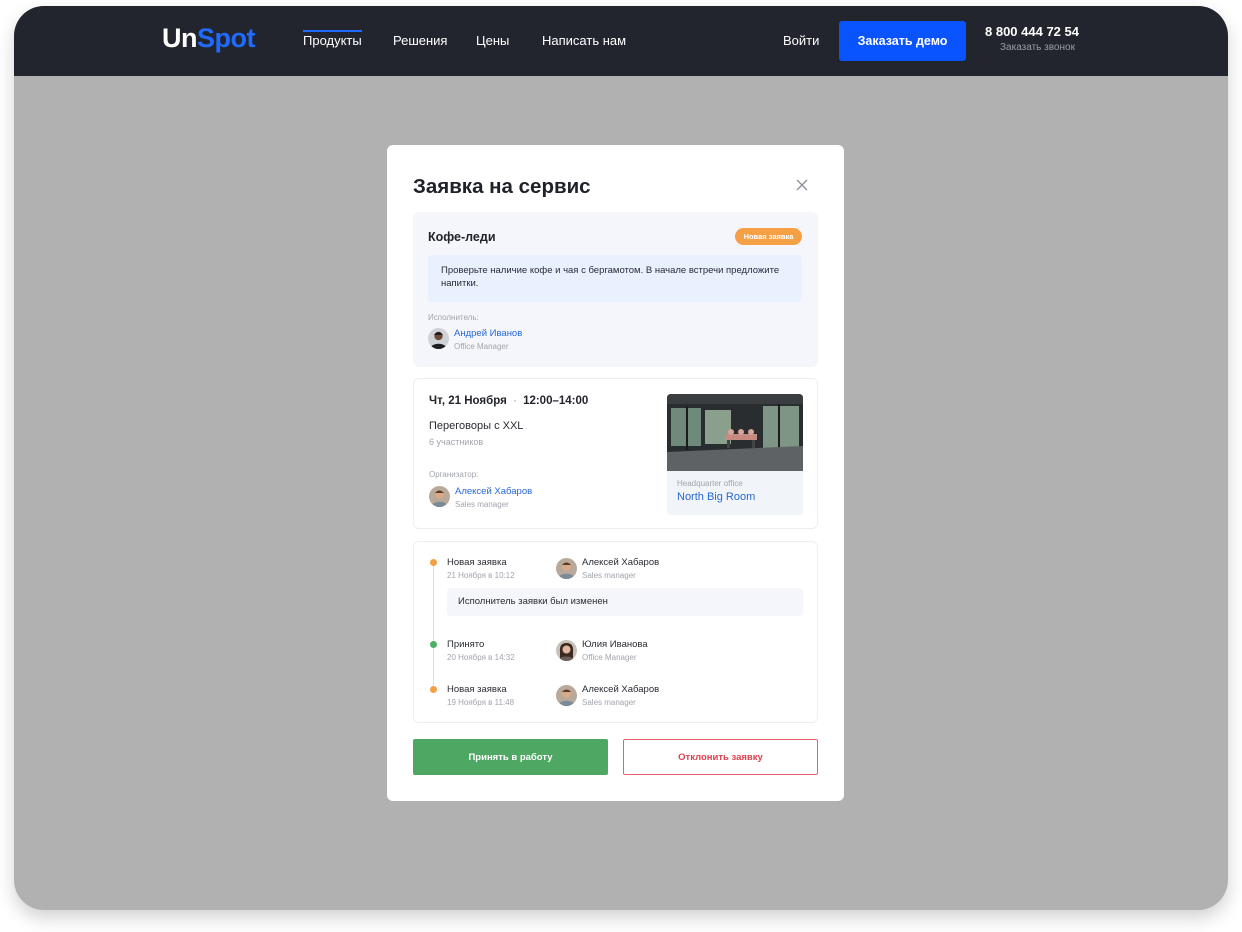 The image size is (1242, 932). I want to click on nav-link-contact: Написать нам, so click(584, 40).